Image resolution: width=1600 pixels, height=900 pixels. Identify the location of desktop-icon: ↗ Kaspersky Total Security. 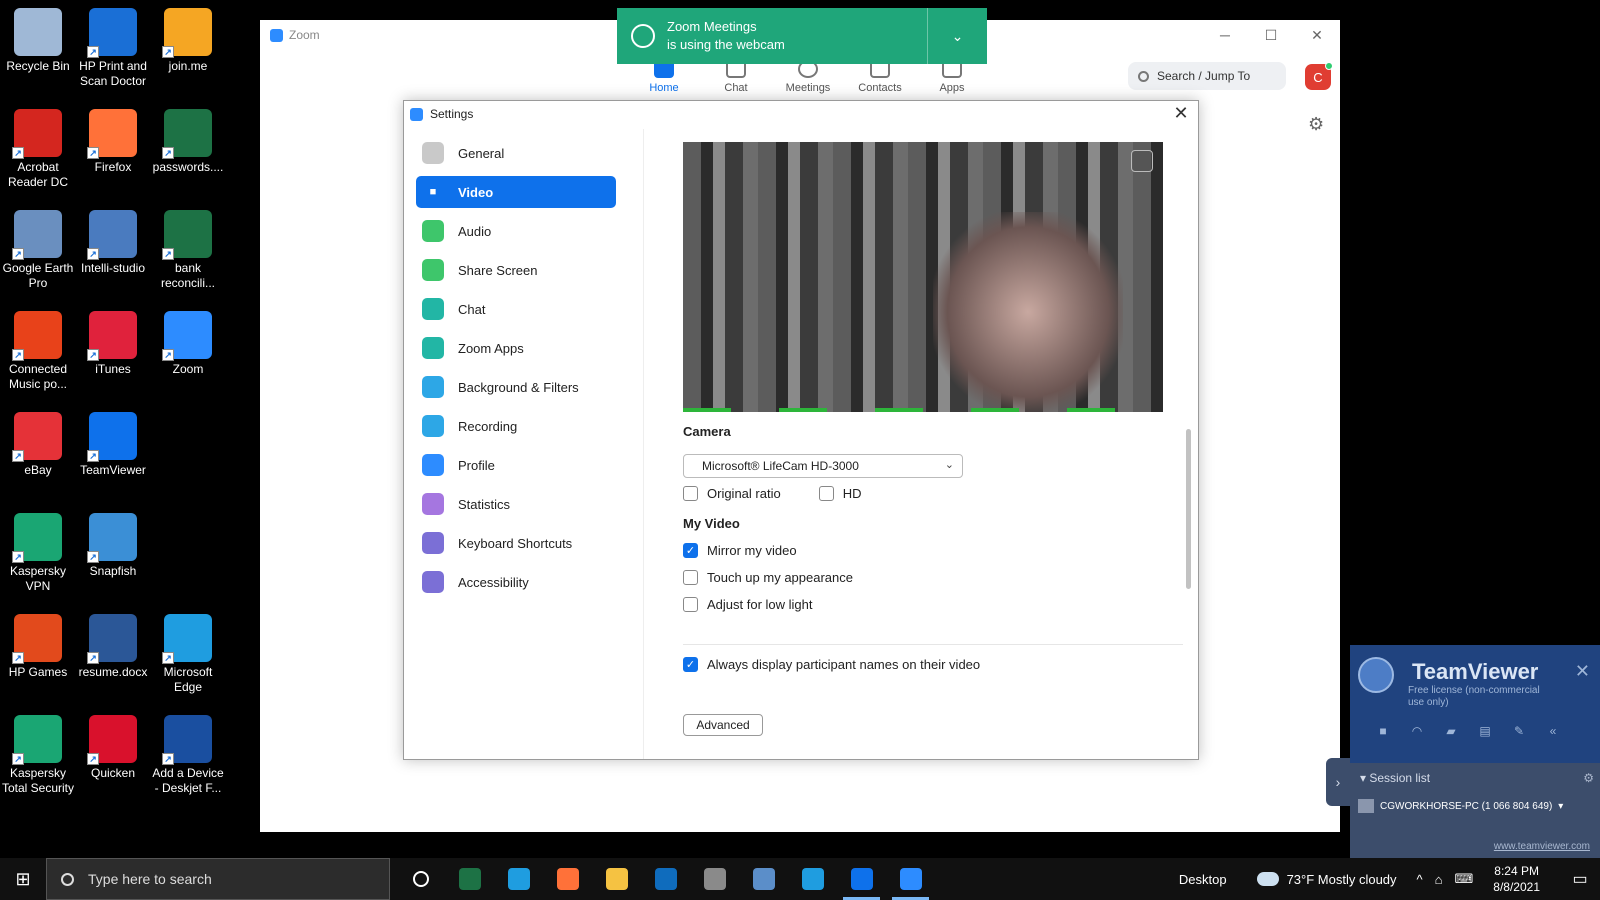
(38, 751).